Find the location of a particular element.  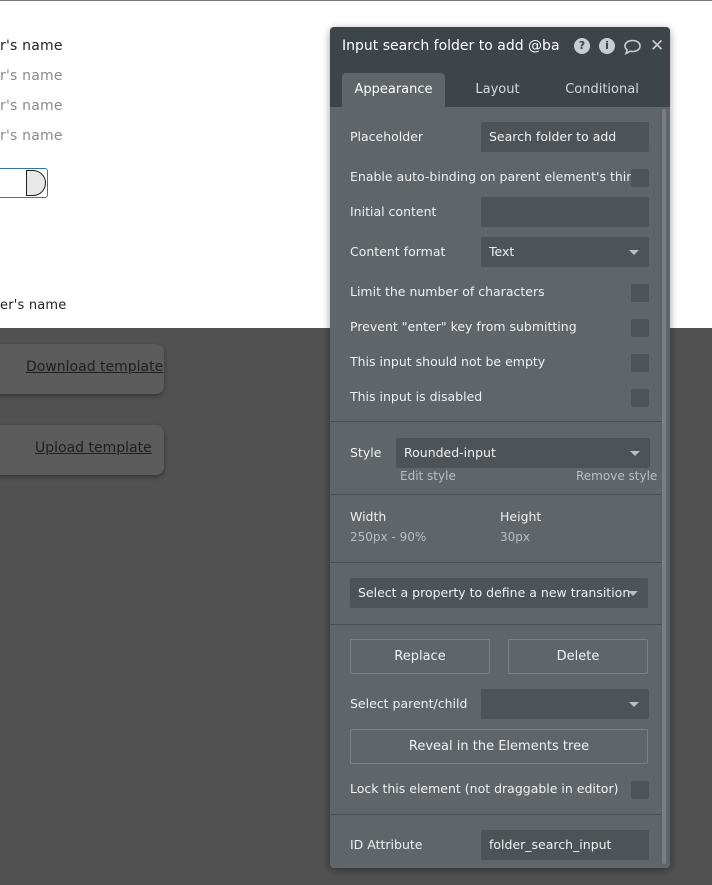

panel-header: Input search folder to add @batch ? i ✕ is located at coordinates (500, 46).